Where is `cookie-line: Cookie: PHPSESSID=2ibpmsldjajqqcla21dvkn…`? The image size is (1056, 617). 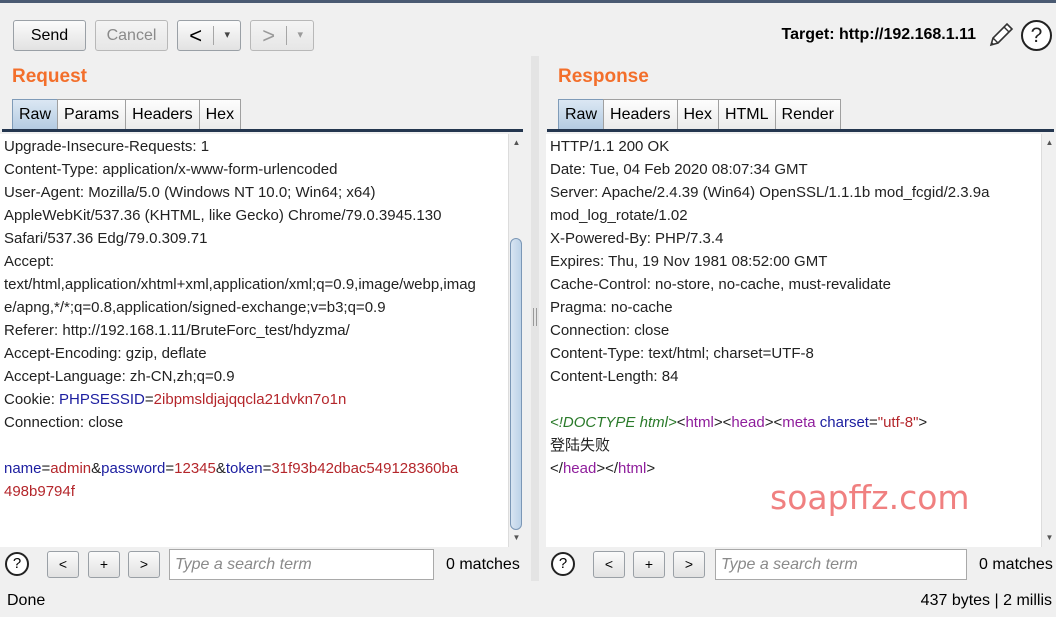
cookie-line: Cookie: PHPSESSID=2ibpmsldjajqqcla21dvkn… is located at coordinates (263, 399).